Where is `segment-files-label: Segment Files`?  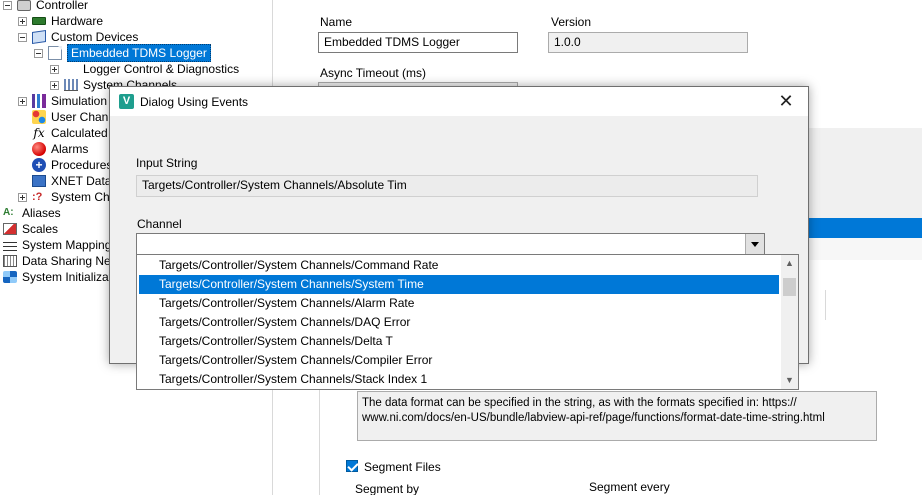
segment-files-label: Segment Files is located at coordinates (402, 467).